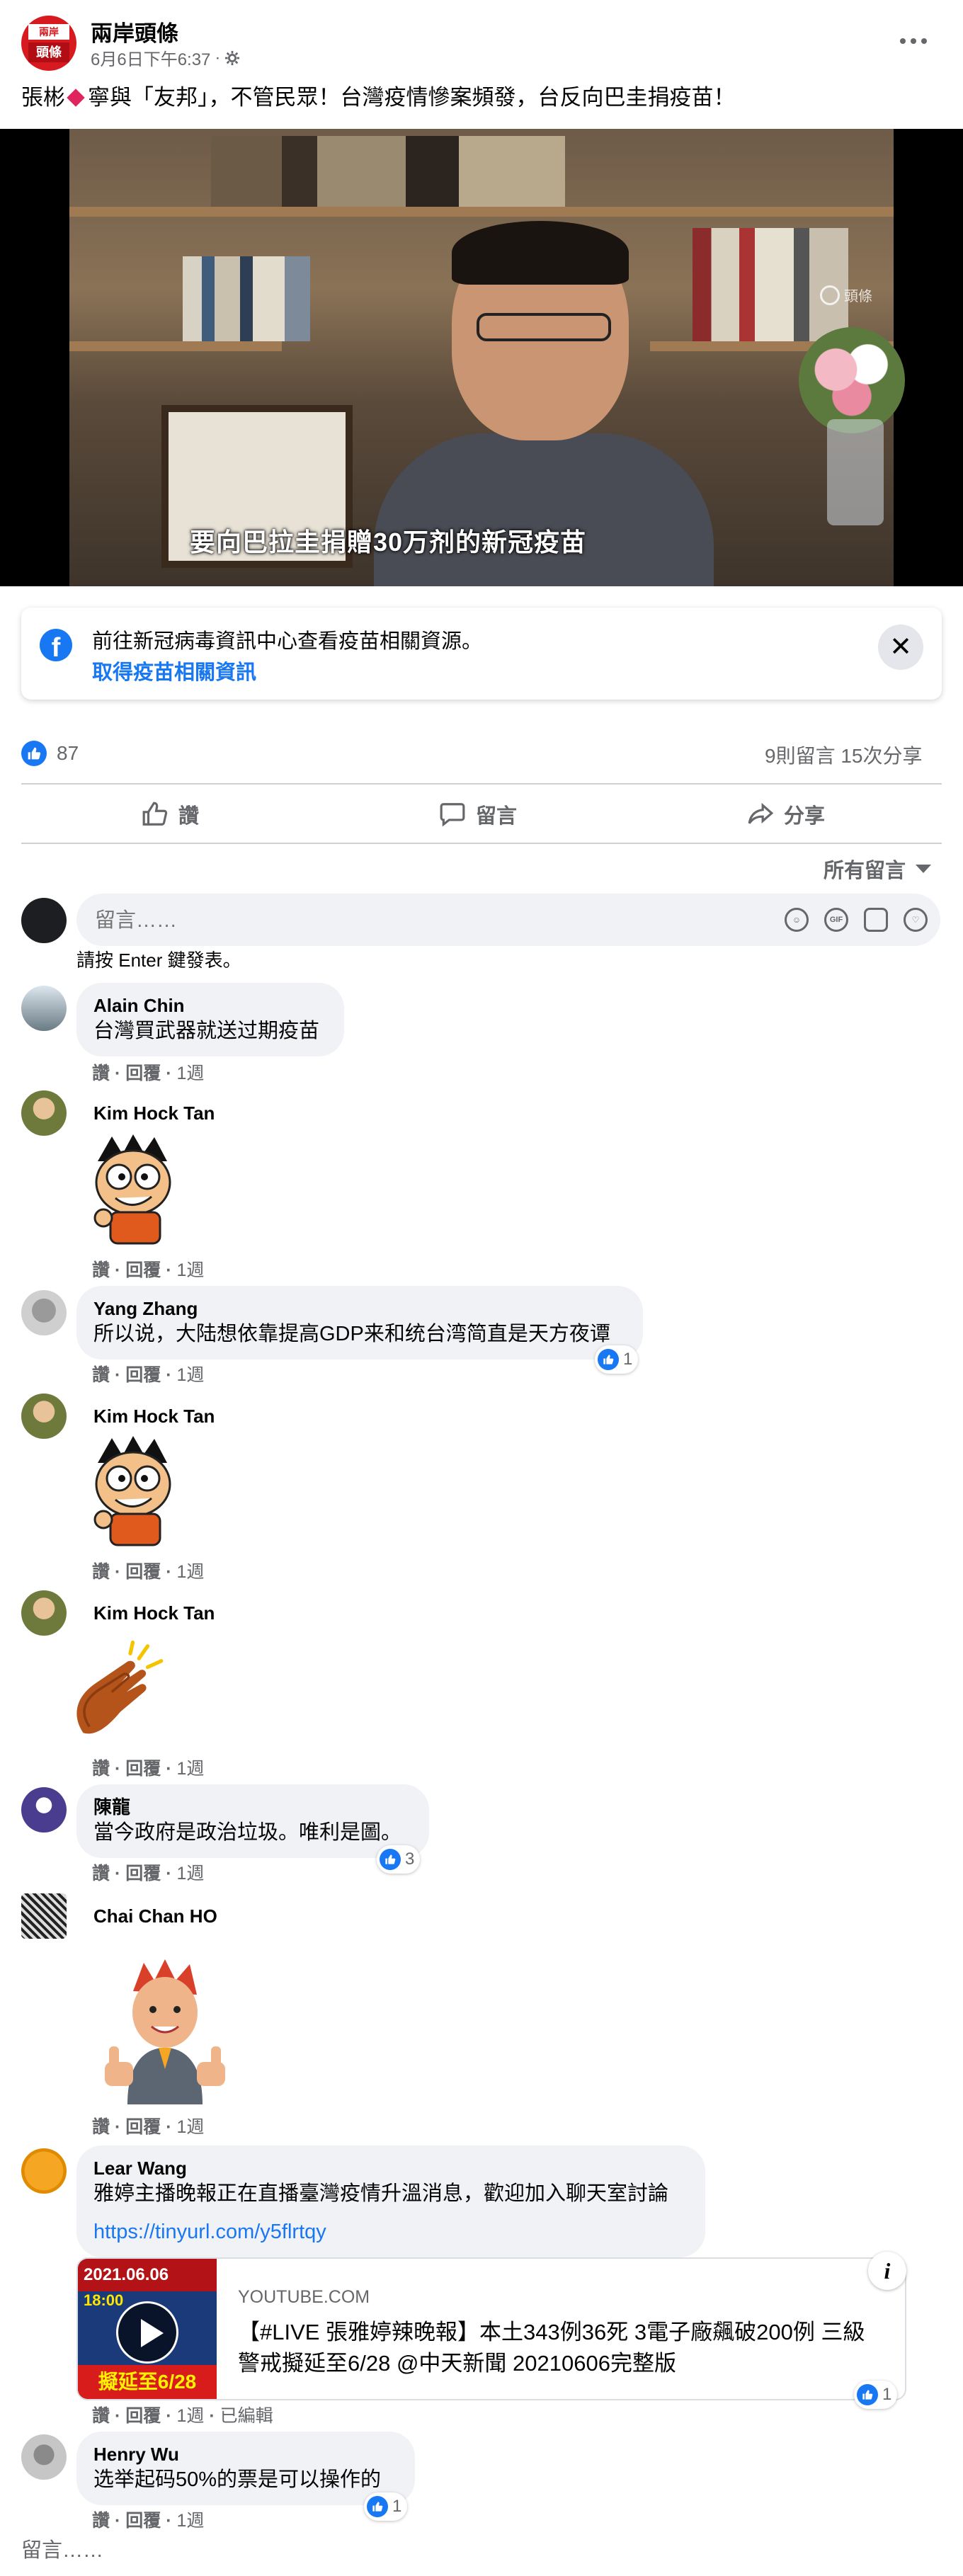 The height and width of the screenshot is (2576, 963). Describe the element at coordinates (388, 542) in the screenshot. I see `video-subtitle: 要向巴拉圭捐贈30万剂的新冠疫苗` at that location.